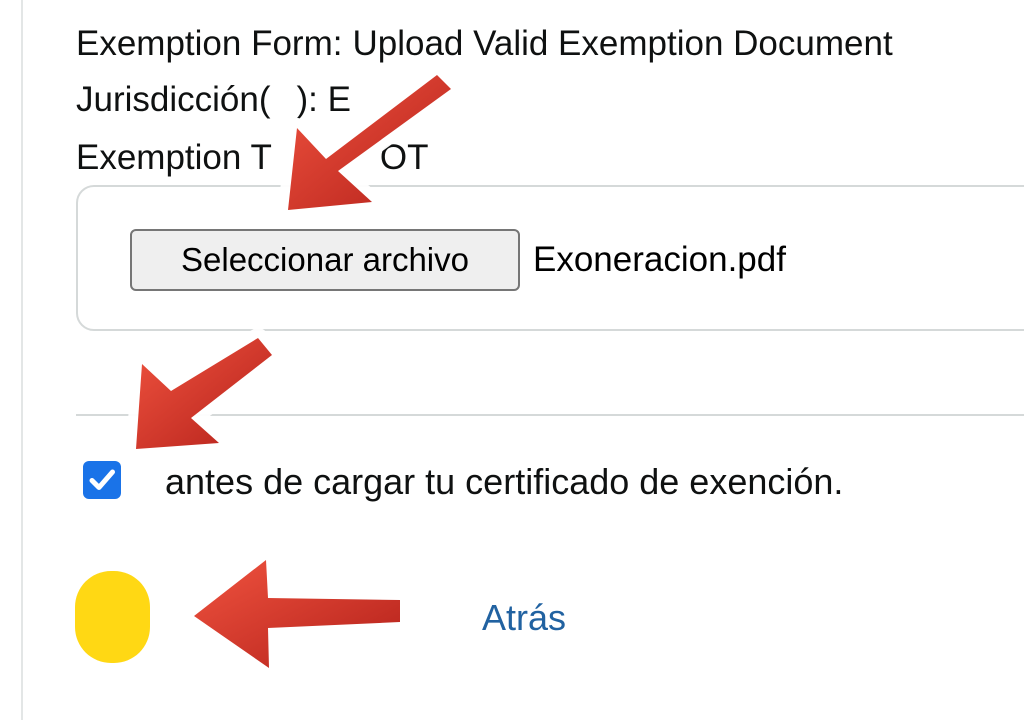 This screenshot has width=1024, height=720. Describe the element at coordinates (550, 415) in the screenshot. I see `section-divider` at that location.